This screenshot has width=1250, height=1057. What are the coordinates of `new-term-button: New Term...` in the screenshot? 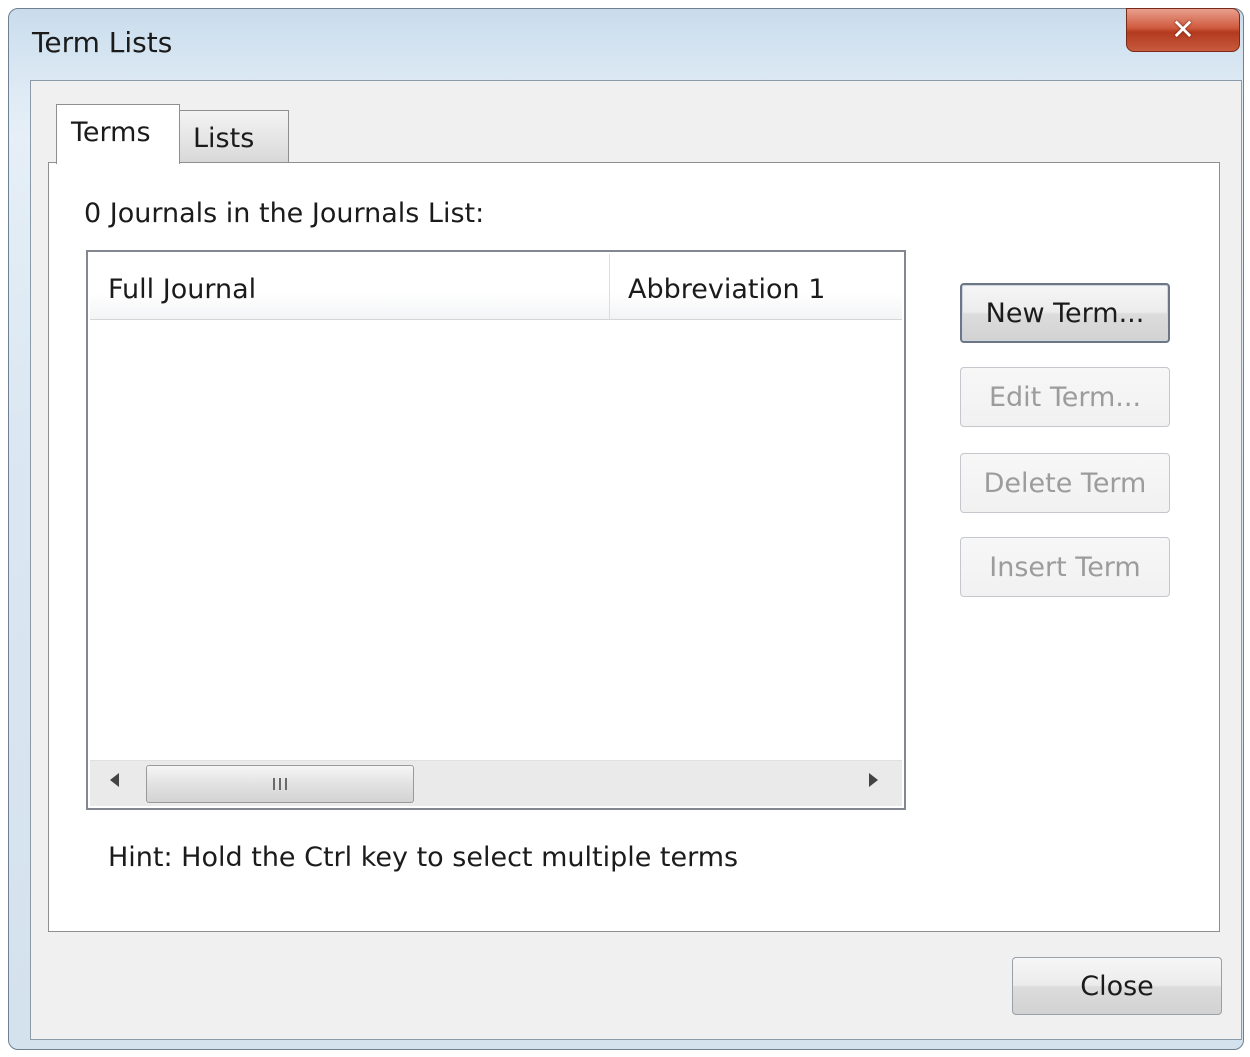 It's located at (1065, 313).